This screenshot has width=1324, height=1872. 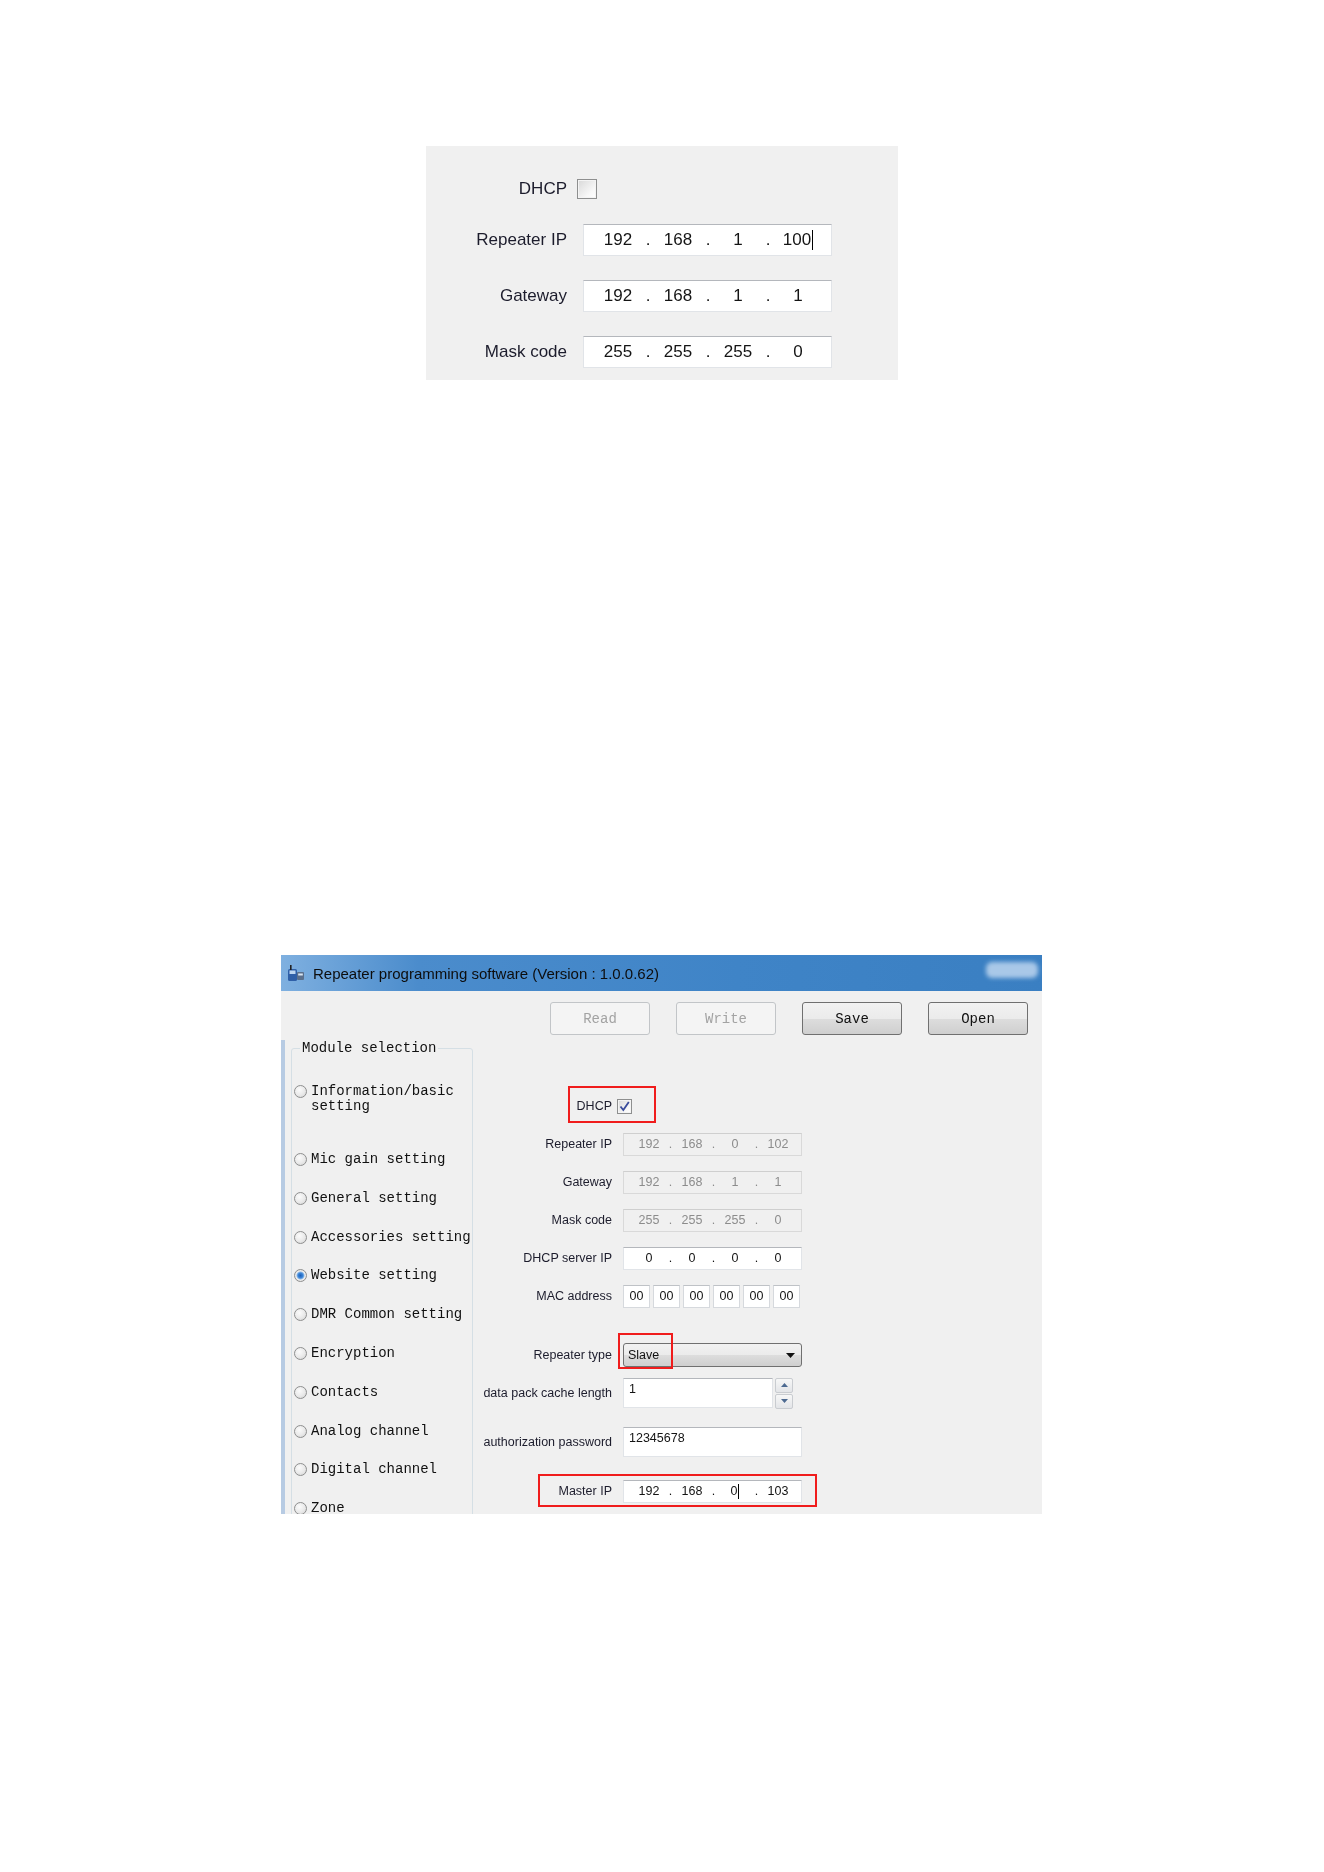 I want to click on module-option: General setting, so click(x=366, y=1198).